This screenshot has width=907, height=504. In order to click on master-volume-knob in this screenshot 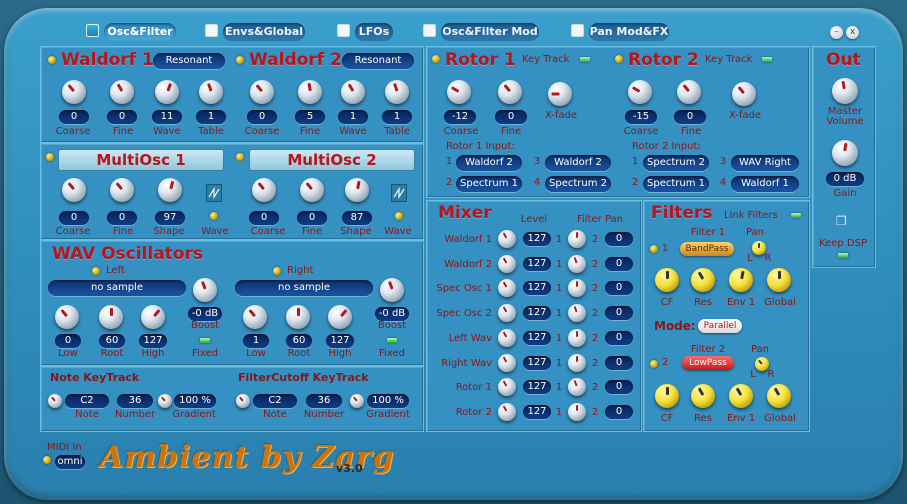, I will do `click(845, 91)`.